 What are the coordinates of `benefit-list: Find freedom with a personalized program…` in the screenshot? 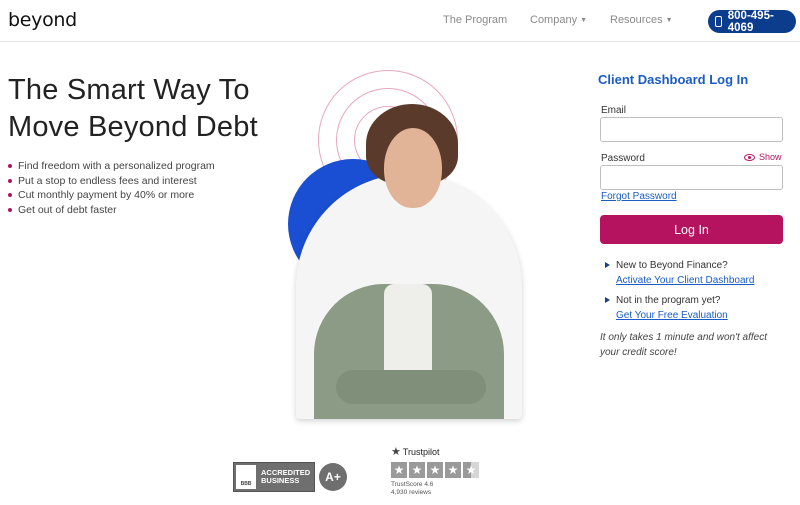 It's located at (111, 188).